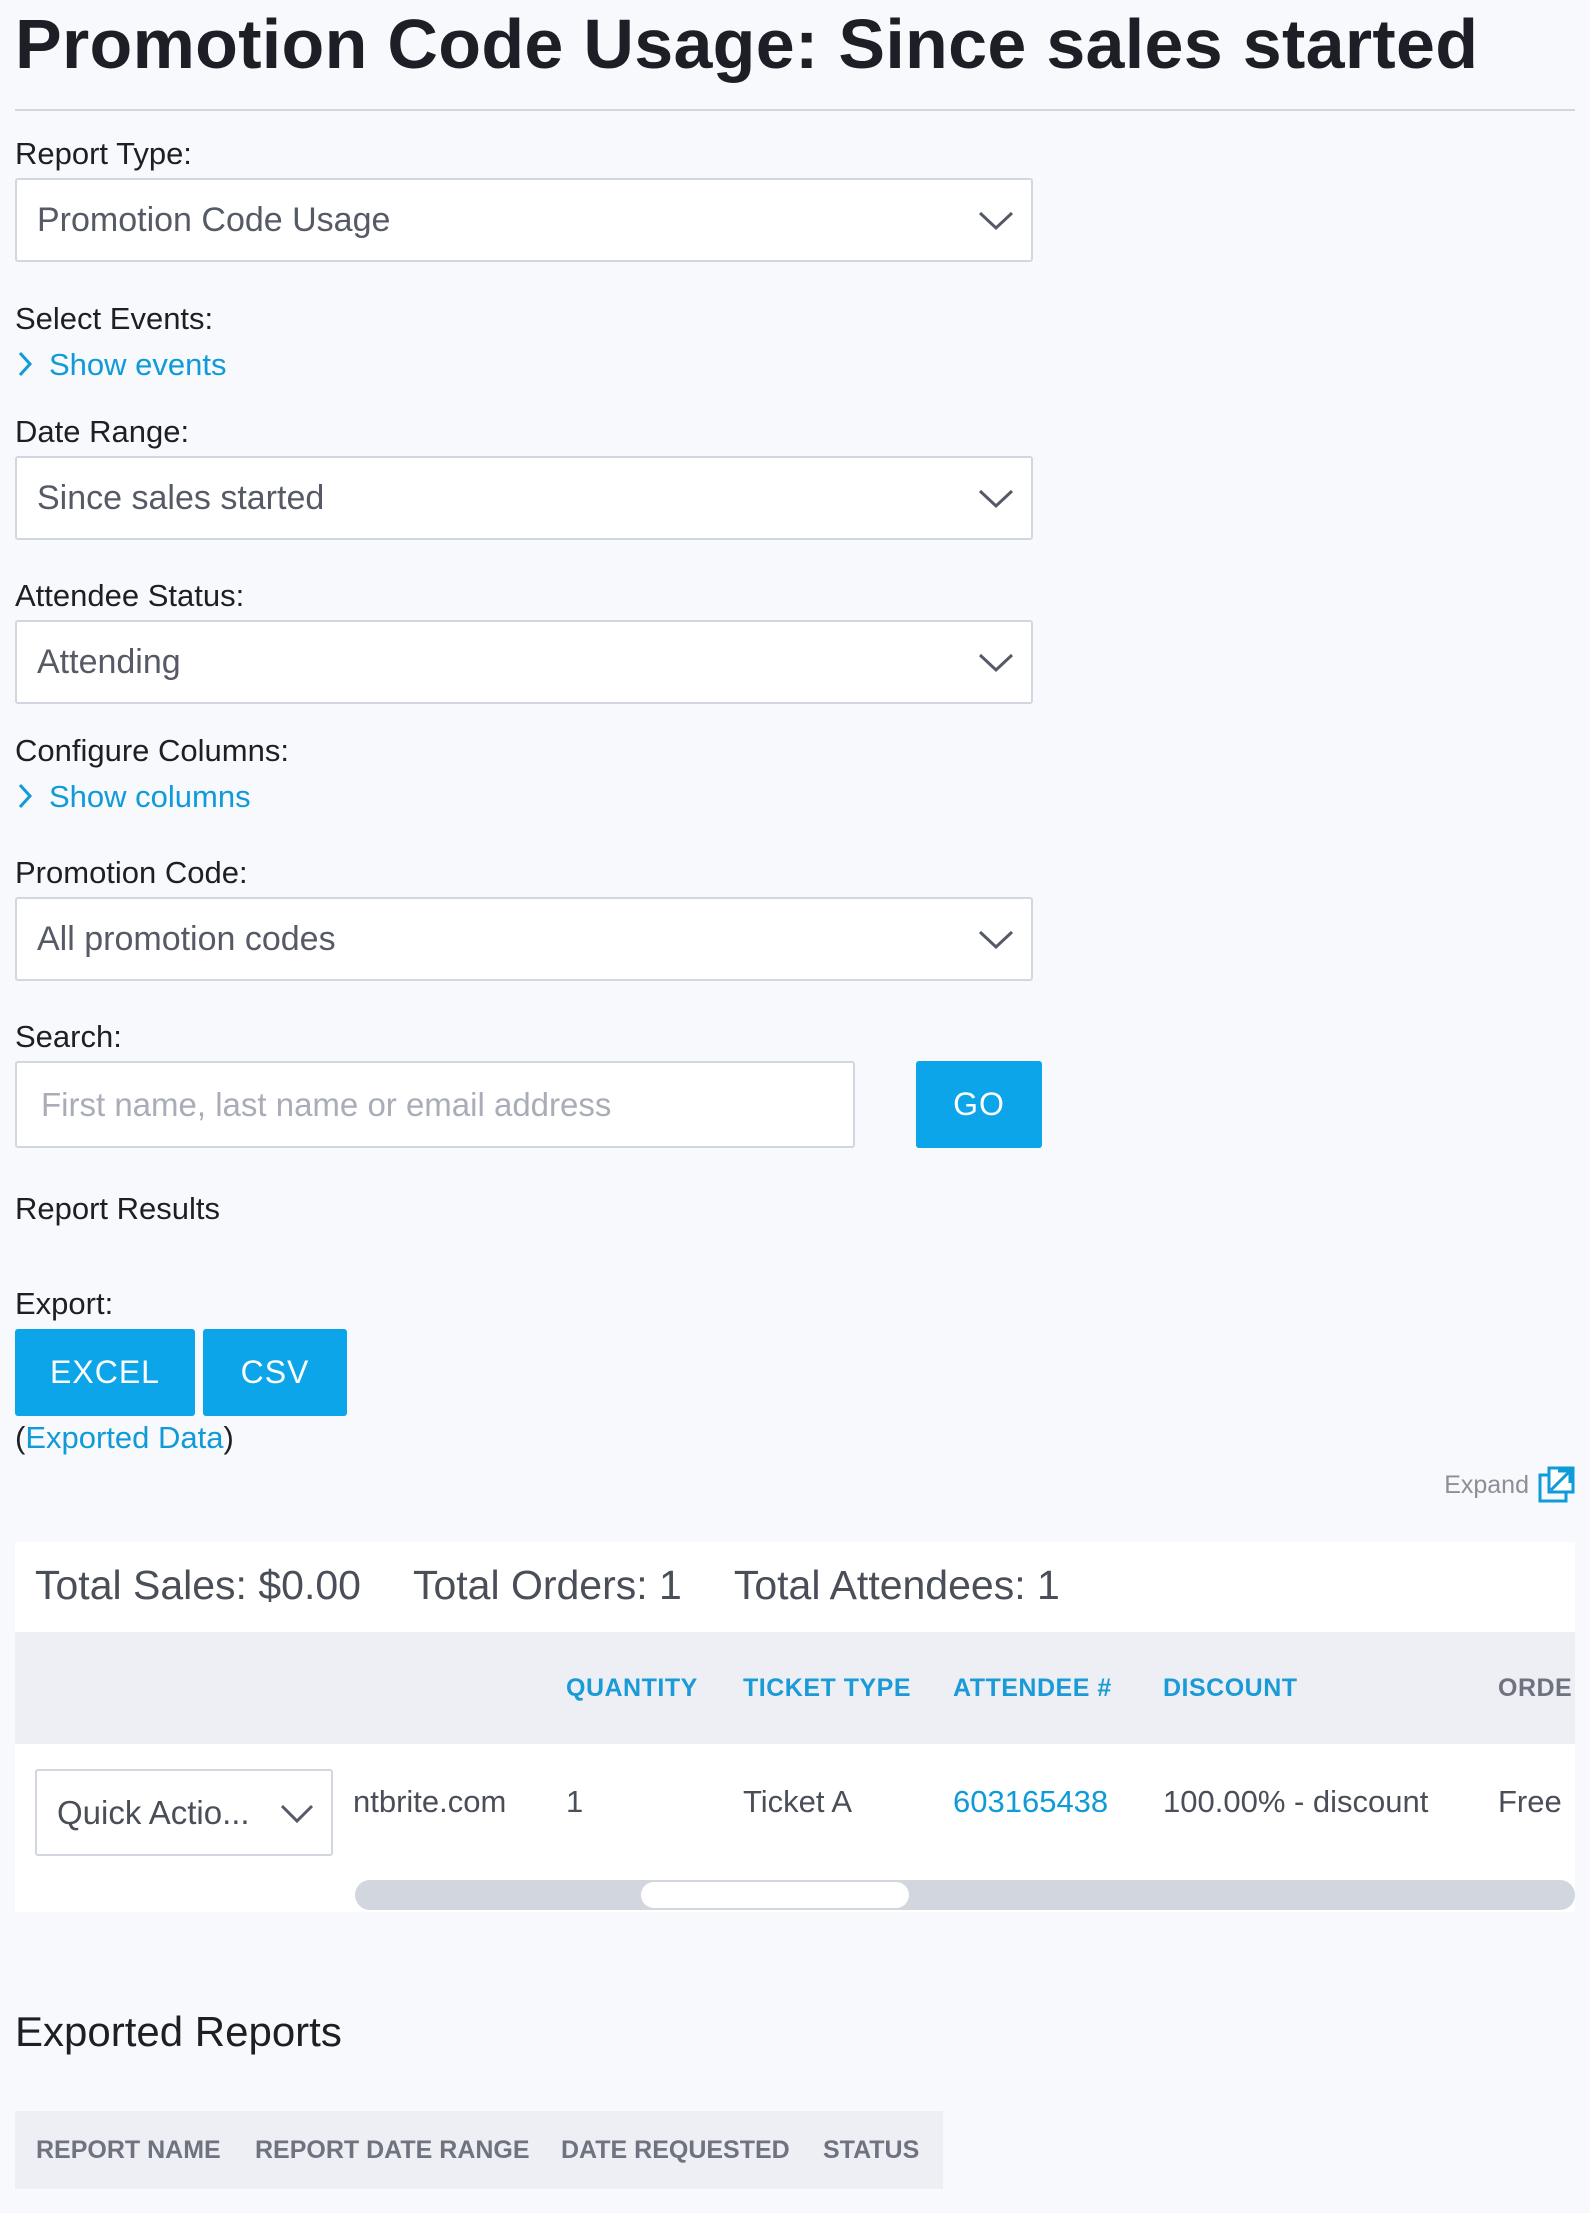 Image resolution: width=1590 pixels, height=2213 pixels. What do you see at coordinates (275, 1372) in the screenshot?
I see `export-csv-button: CSV` at bounding box center [275, 1372].